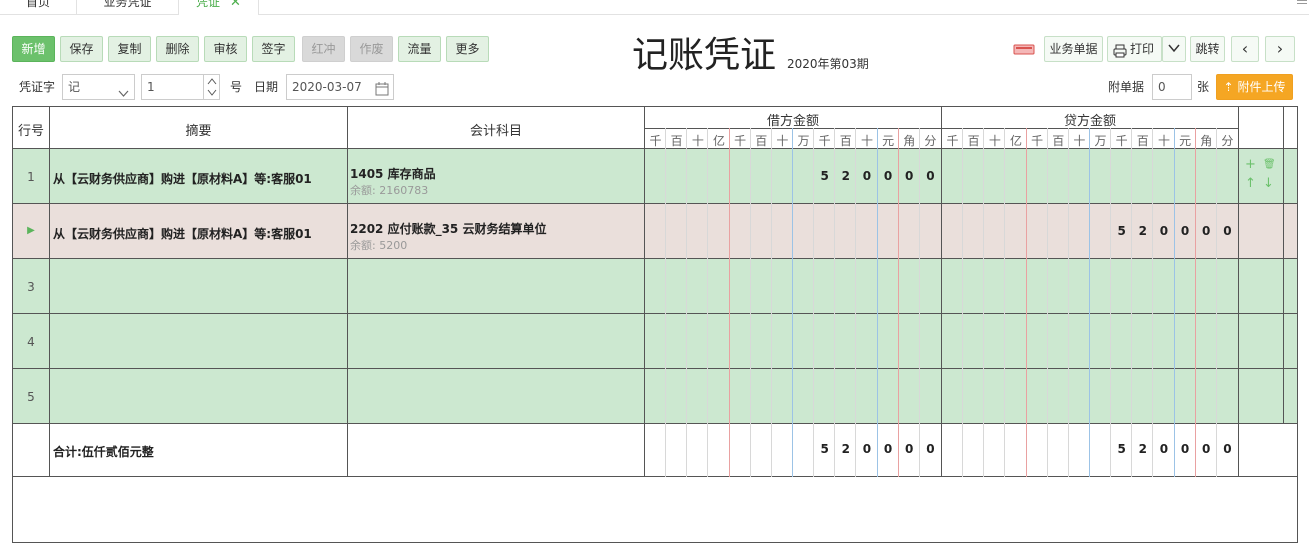 The image size is (1309, 551). I want to click on date-label: 日期, so click(266, 87).